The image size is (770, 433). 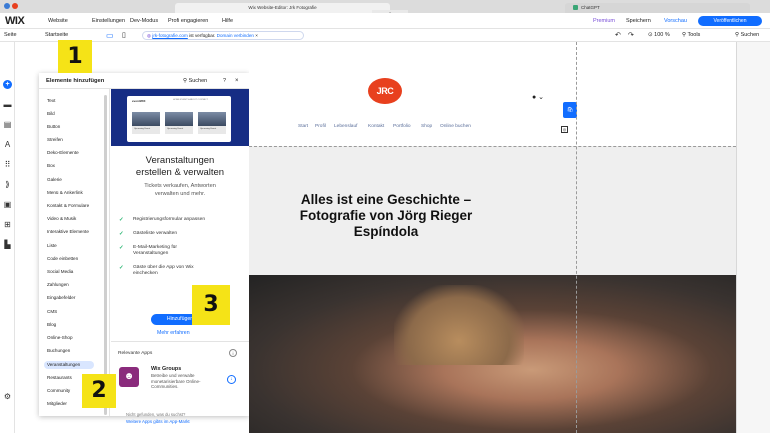 What do you see at coordinates (345, 126) in the screenshot?
I see `nav-link-lebenslauf: Lebenslauf` at bounding box center [345, 126].